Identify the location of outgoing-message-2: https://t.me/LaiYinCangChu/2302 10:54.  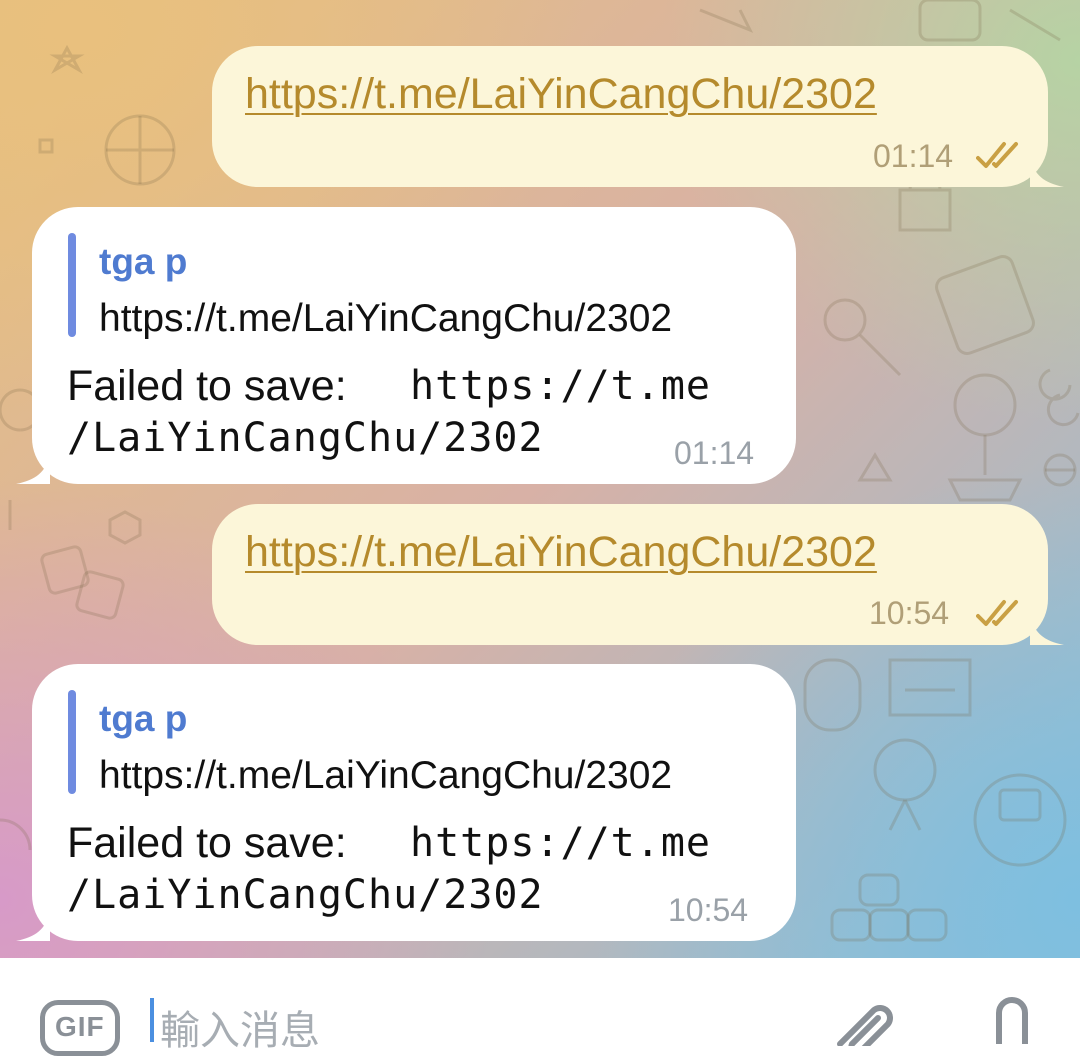
(638, 574).